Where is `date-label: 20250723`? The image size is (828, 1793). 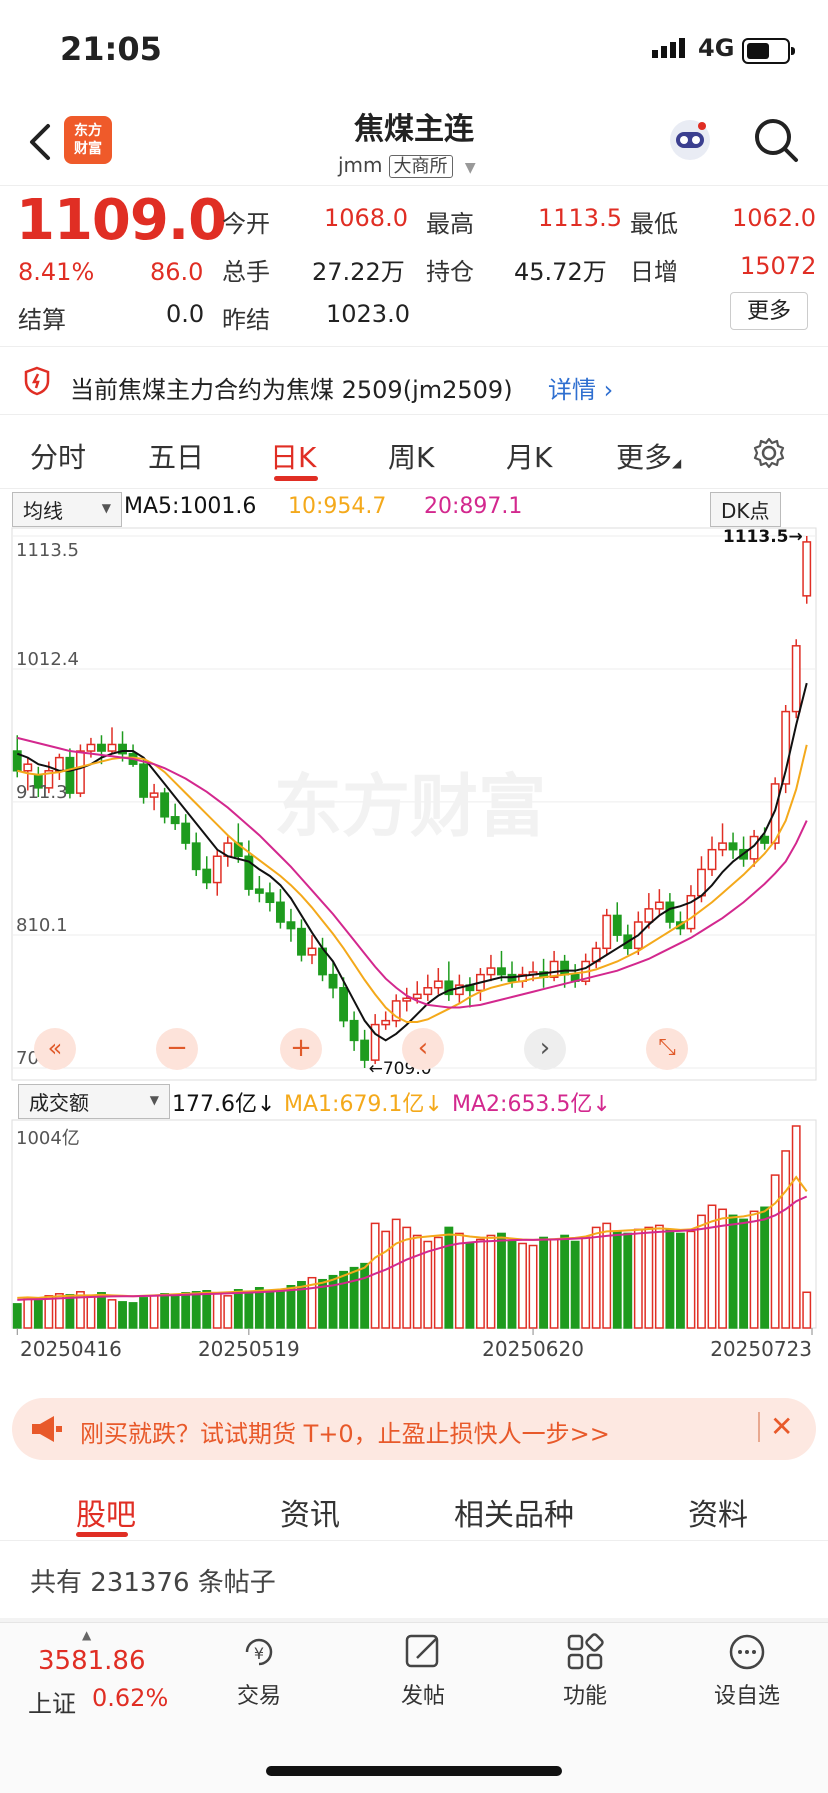
date-label: 20250723 is located at coordinates (761, 1349).